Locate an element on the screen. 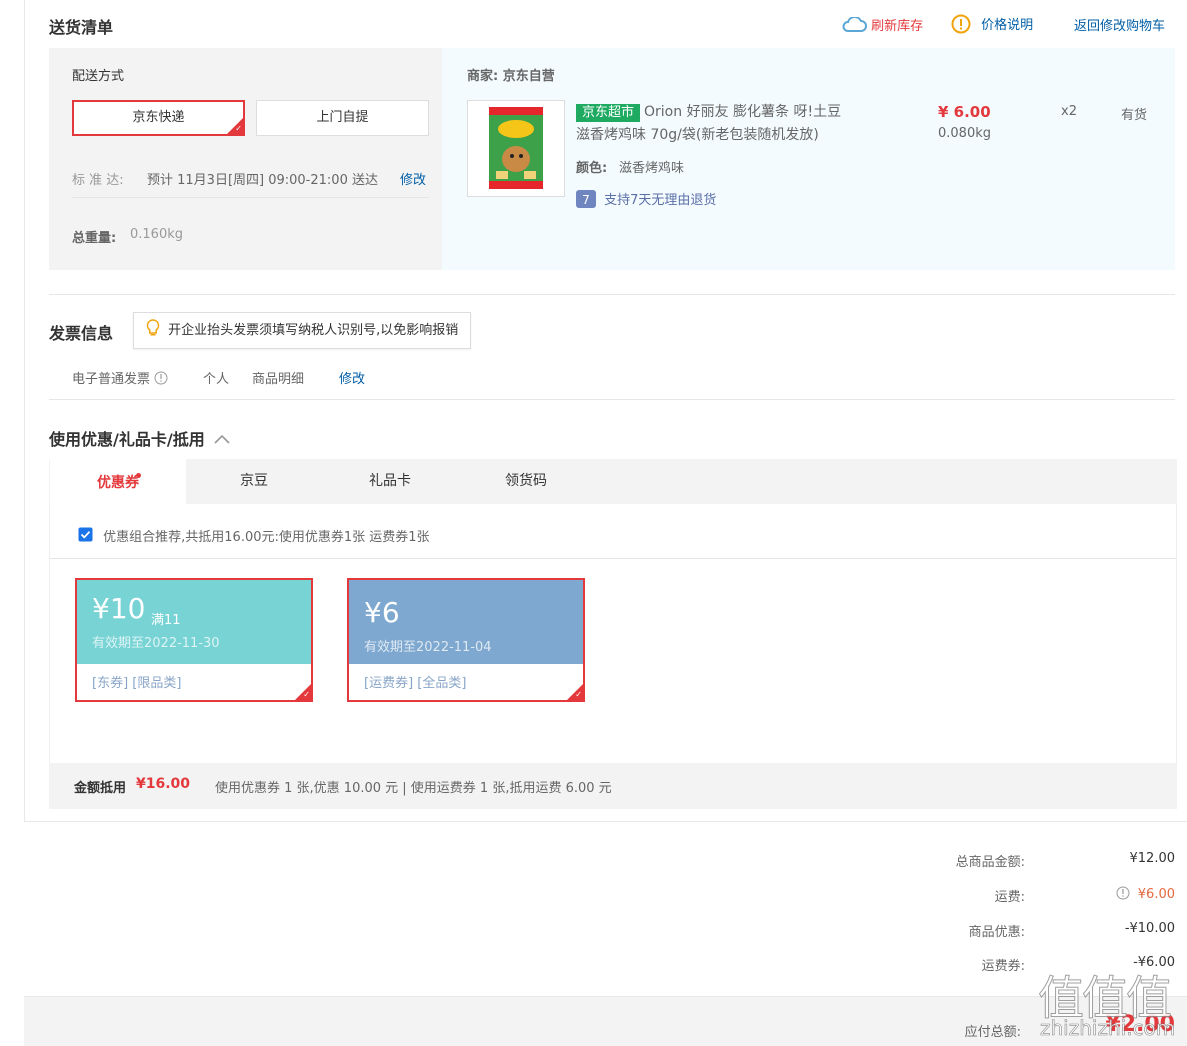 Image resolution: width=1187 pixels, height=1046 pixels. shipping-option-pickup-label: 上门自提 is located at coordinates (342, 117).